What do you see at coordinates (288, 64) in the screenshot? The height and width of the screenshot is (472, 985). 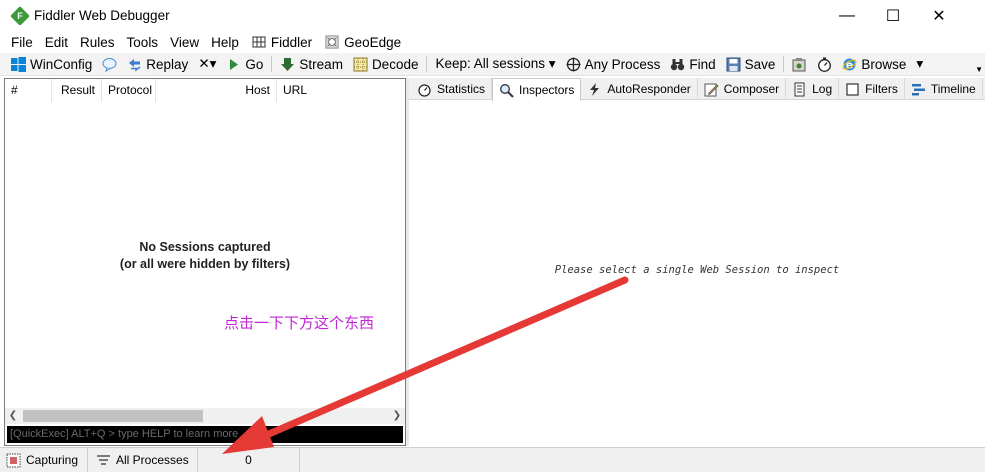 I see `down-arrow-icon` at bounding box center [288, 64].